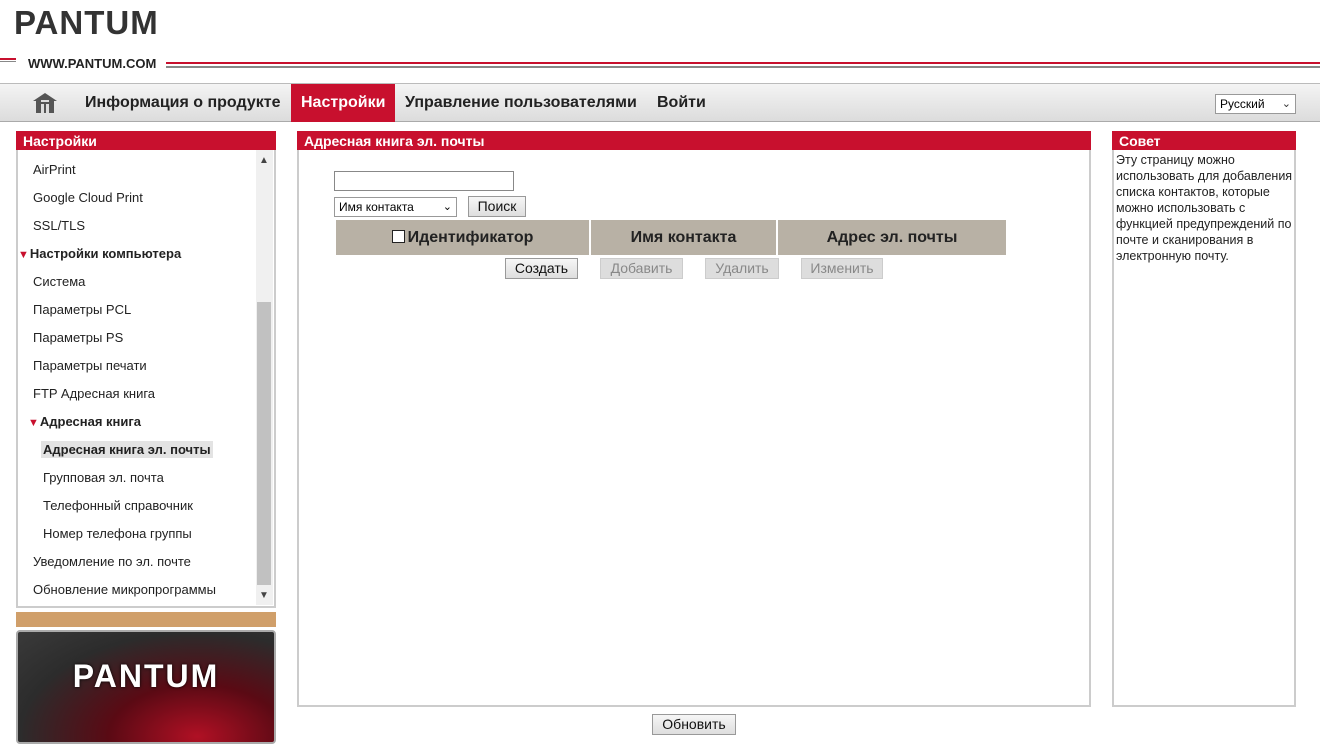 This screenshot has width=1320, height=755. I want to click on nav-login: Войти, so click(681, 103).